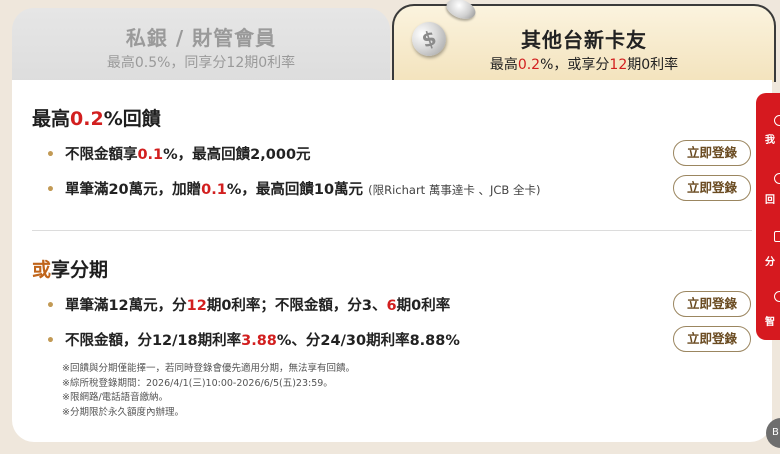 The image size is (780, 454). What do you see at coordinates (777, 178) in the screenshot?
I see `rebate-icon` at bounding box center [777, 178].